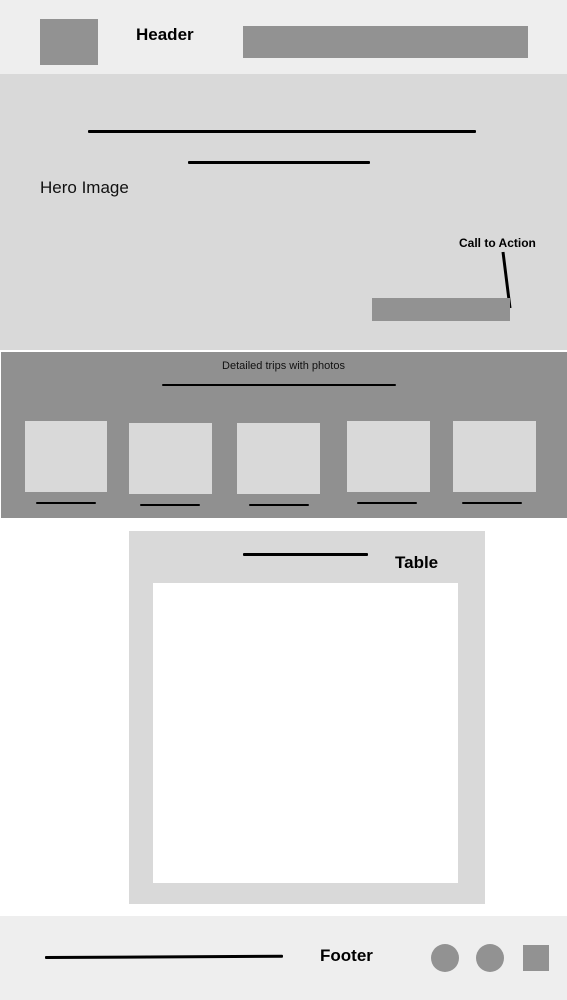  Describe the element at coordinates (536, 958) in the screenshot. I see `social-square-icon` at that location.